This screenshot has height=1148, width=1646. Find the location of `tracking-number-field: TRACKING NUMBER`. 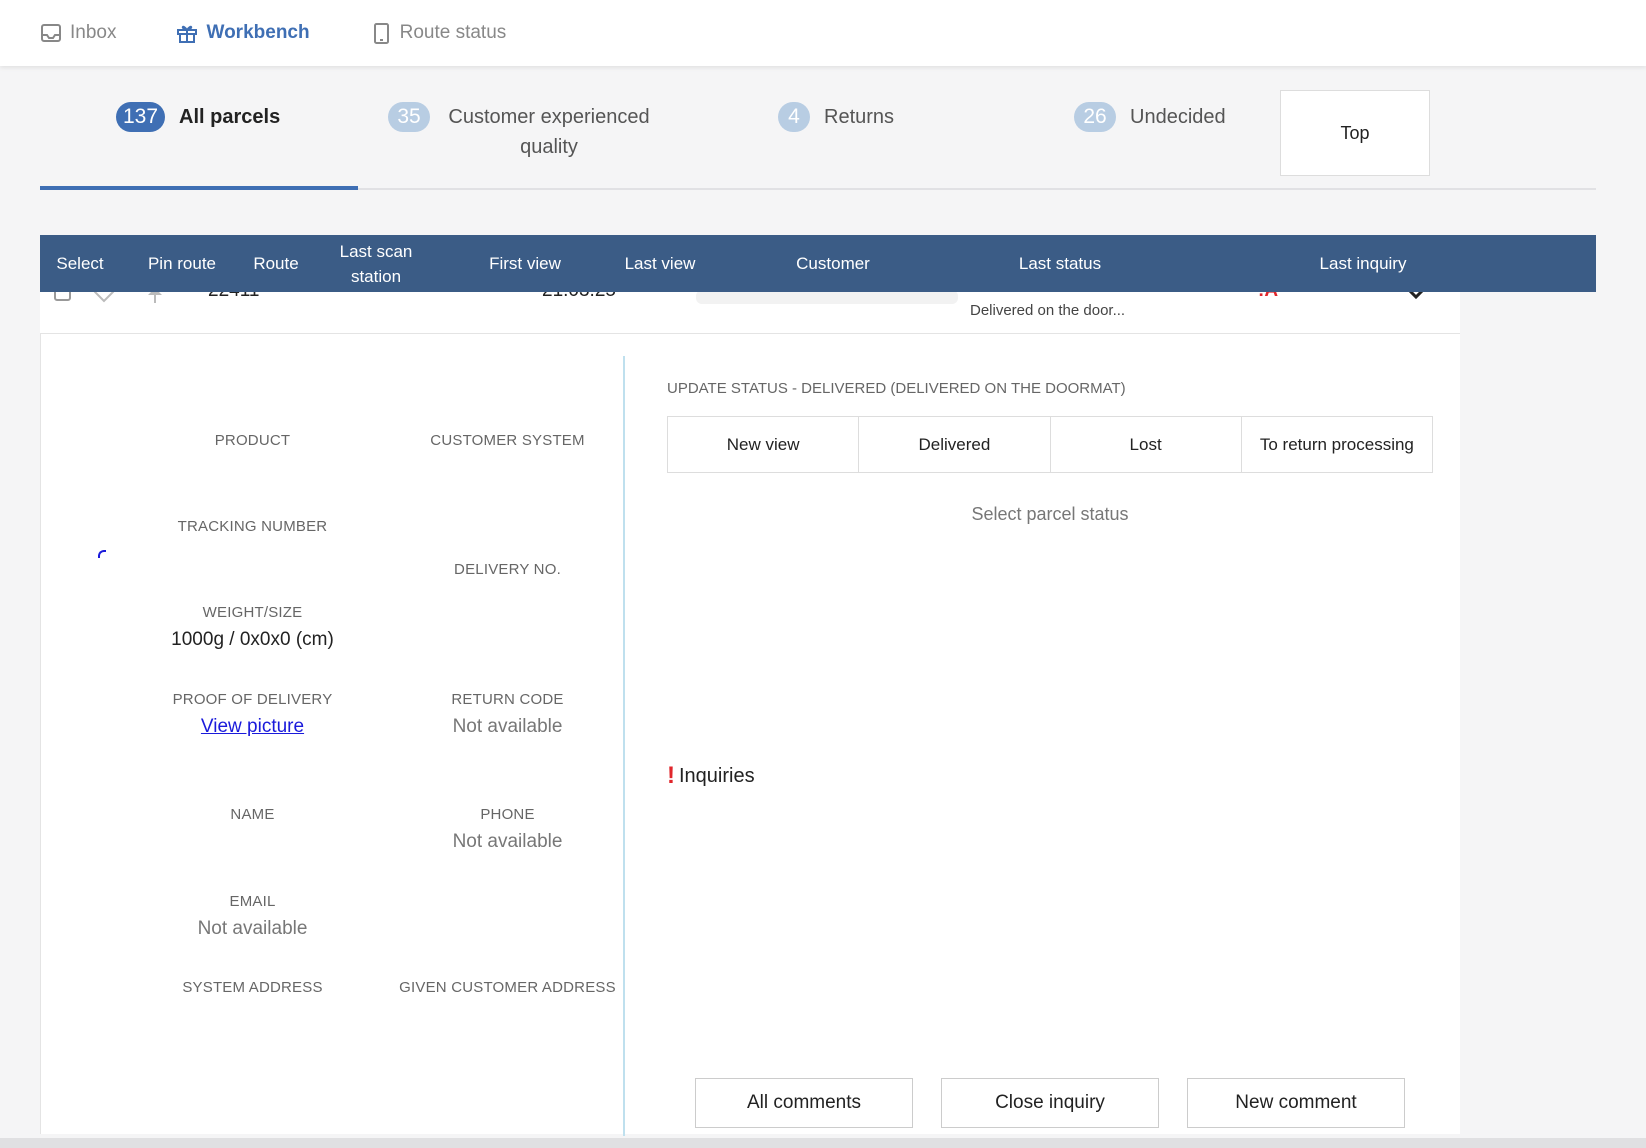

tracking-number-field: TRACKING NUMBER is located at coordinates (252, 526).